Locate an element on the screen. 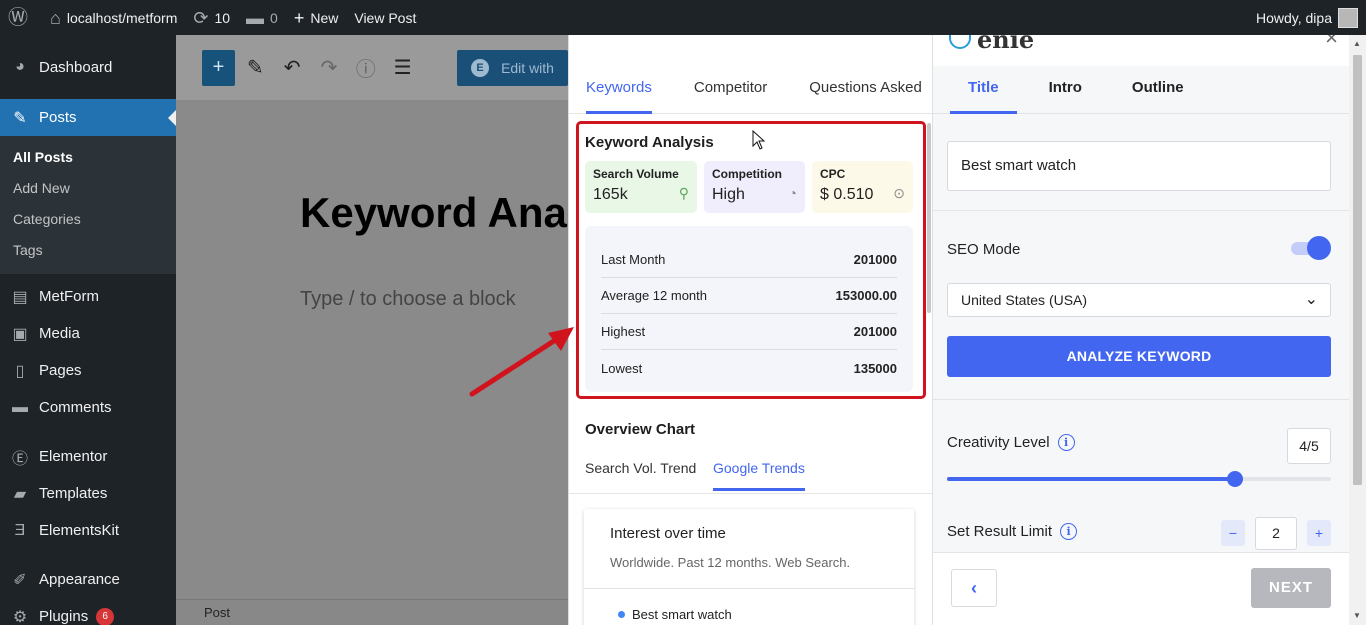 This screenshot has height=625, width=1366. metform-icon: ▤ is located at coordinates (20, 297).